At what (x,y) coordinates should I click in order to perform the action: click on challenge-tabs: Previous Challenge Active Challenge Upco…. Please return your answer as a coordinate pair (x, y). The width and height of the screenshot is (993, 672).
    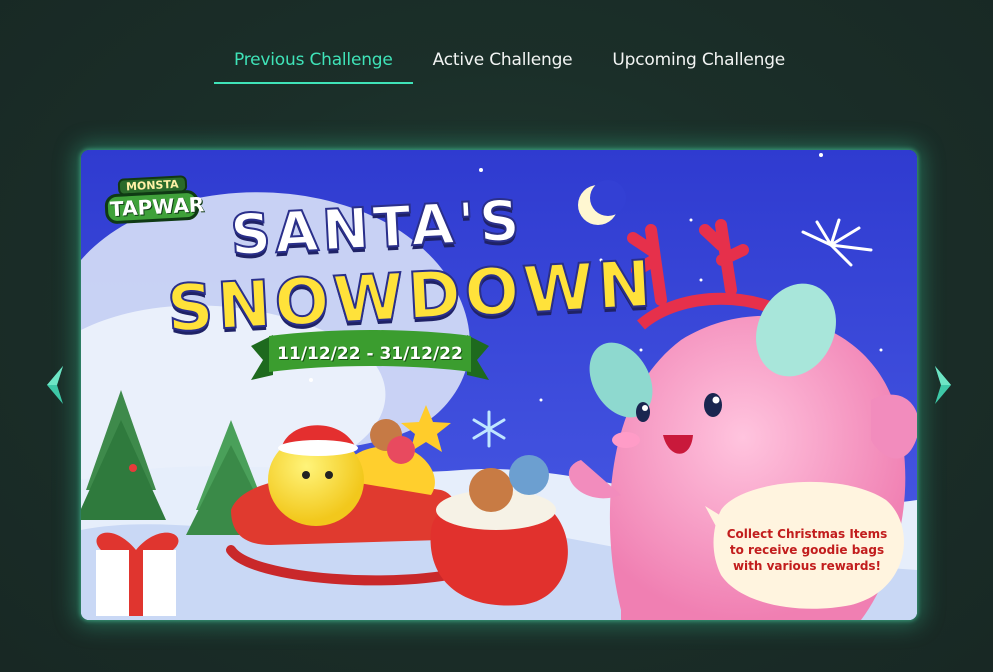
    Looking at the image, I should click on (509, 64).